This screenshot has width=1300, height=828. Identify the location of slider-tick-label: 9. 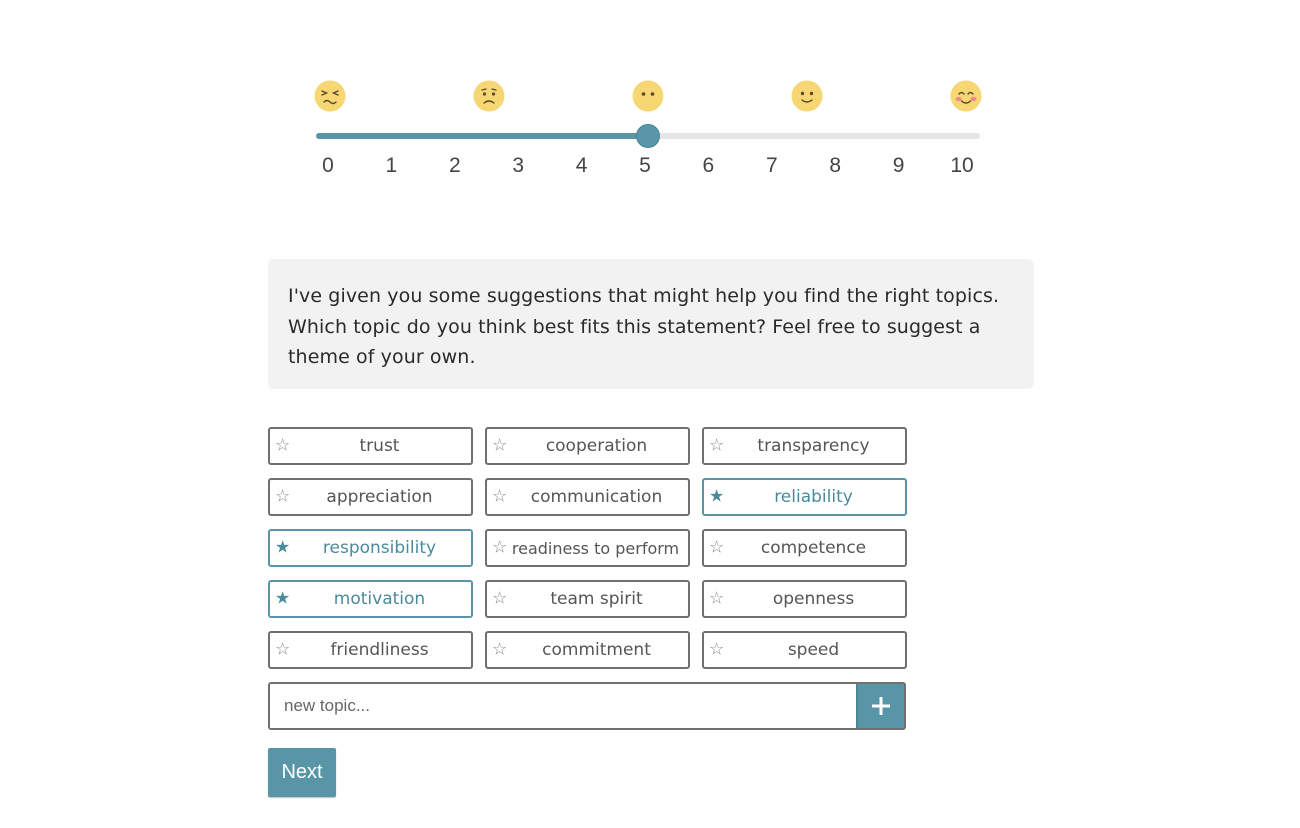
(898, 165).